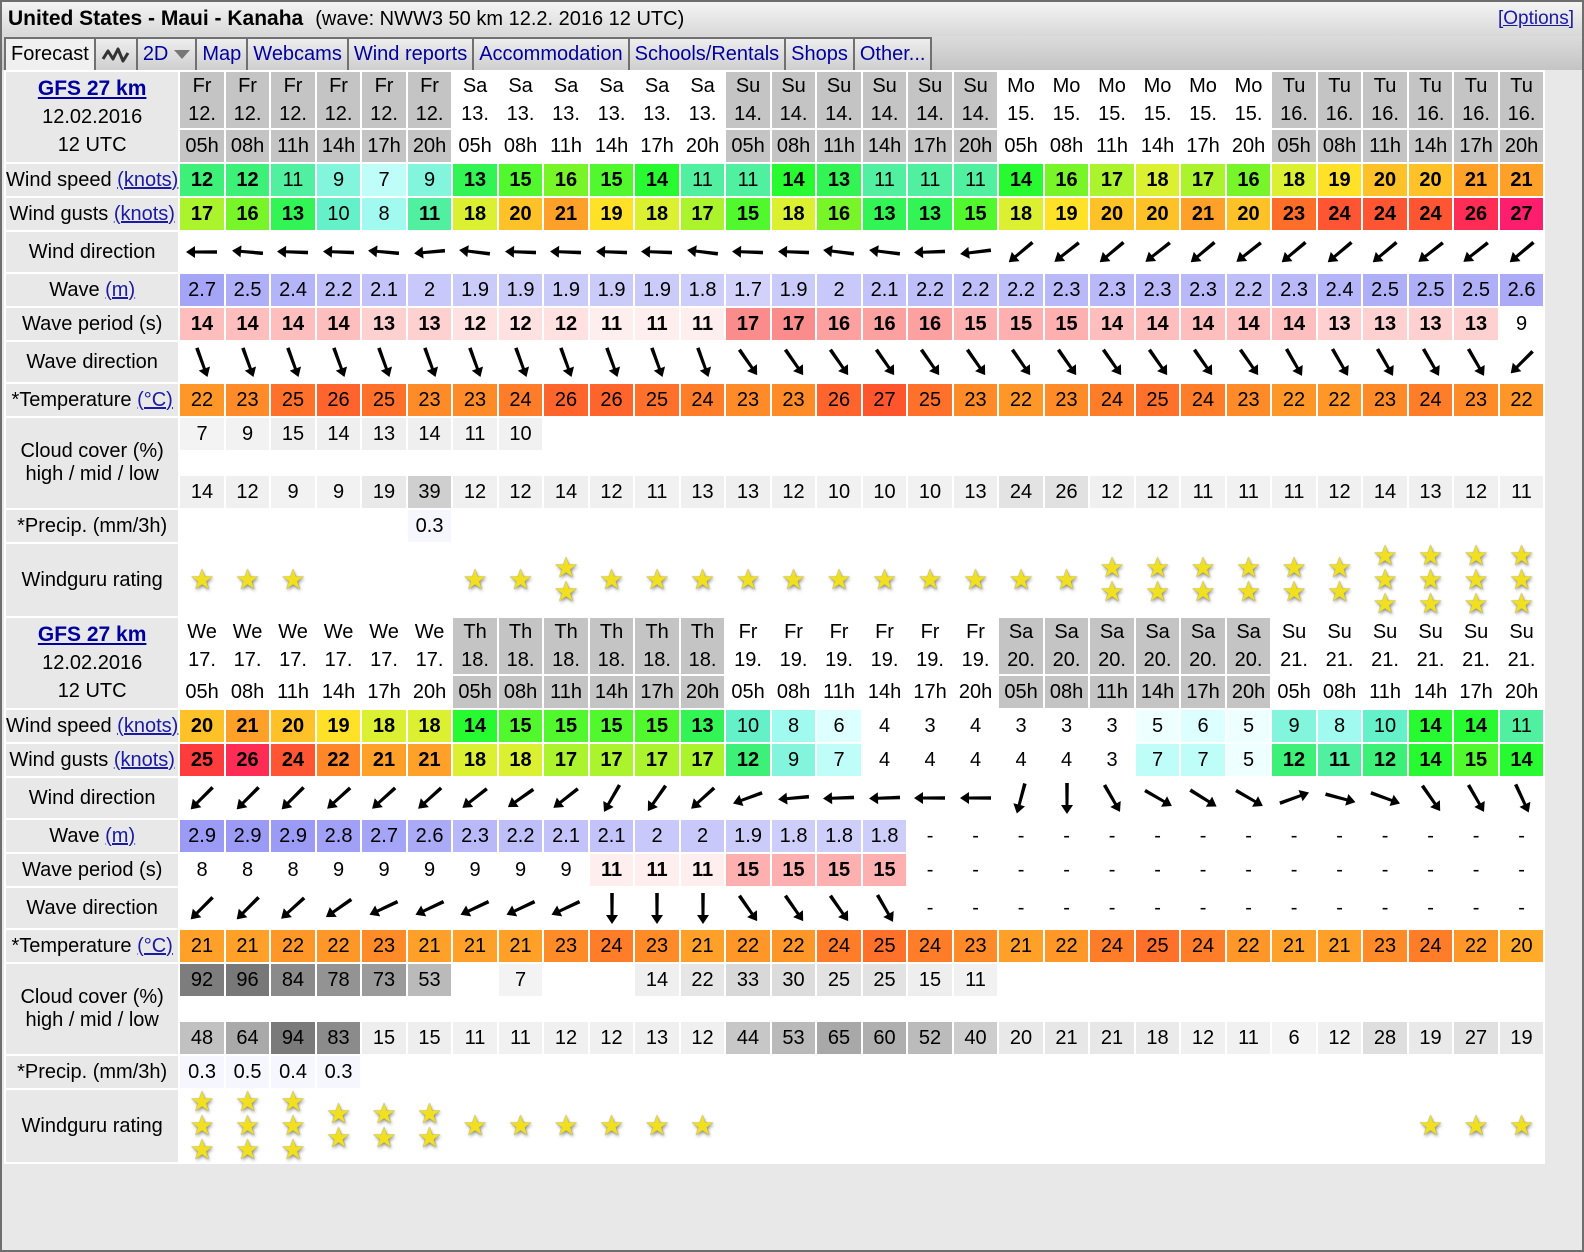  What do you see at coordinates (92, 117) in the screenshot?
I see `model-run-date: 12.02.2016` at bounding box center [92, 117].